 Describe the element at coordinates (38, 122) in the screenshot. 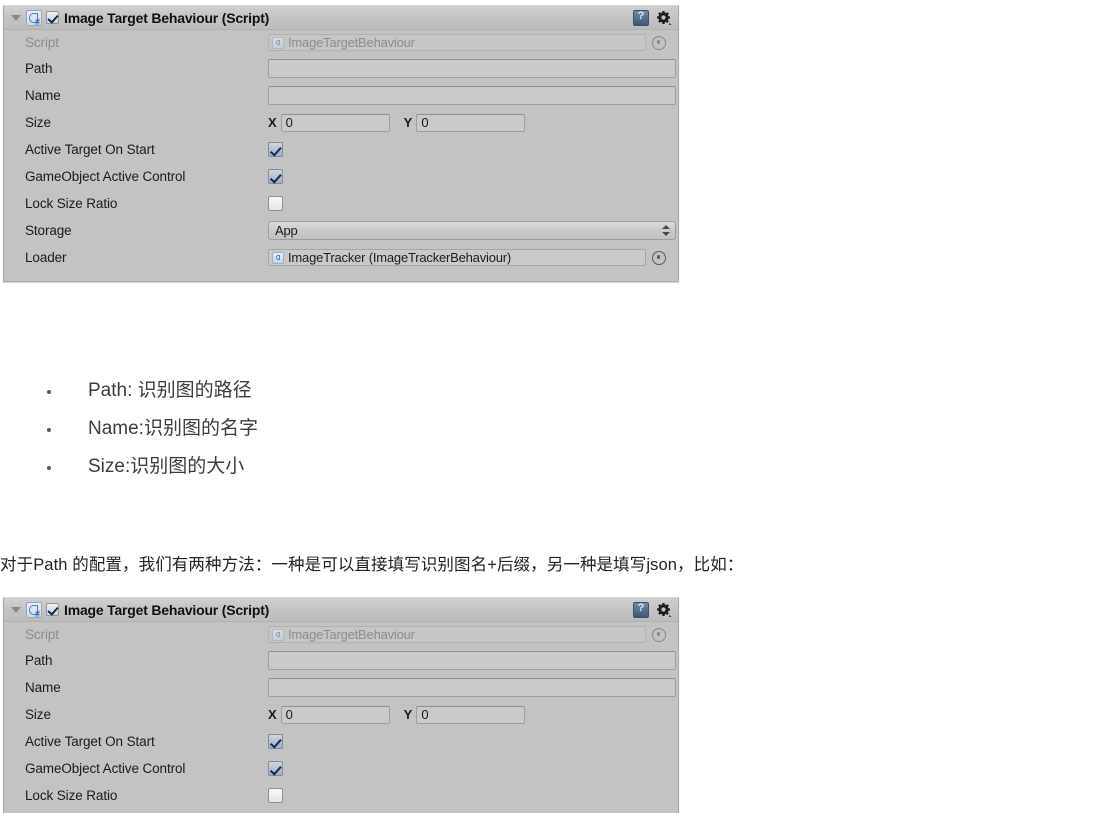

I see `row-label-size: Size` at that location.